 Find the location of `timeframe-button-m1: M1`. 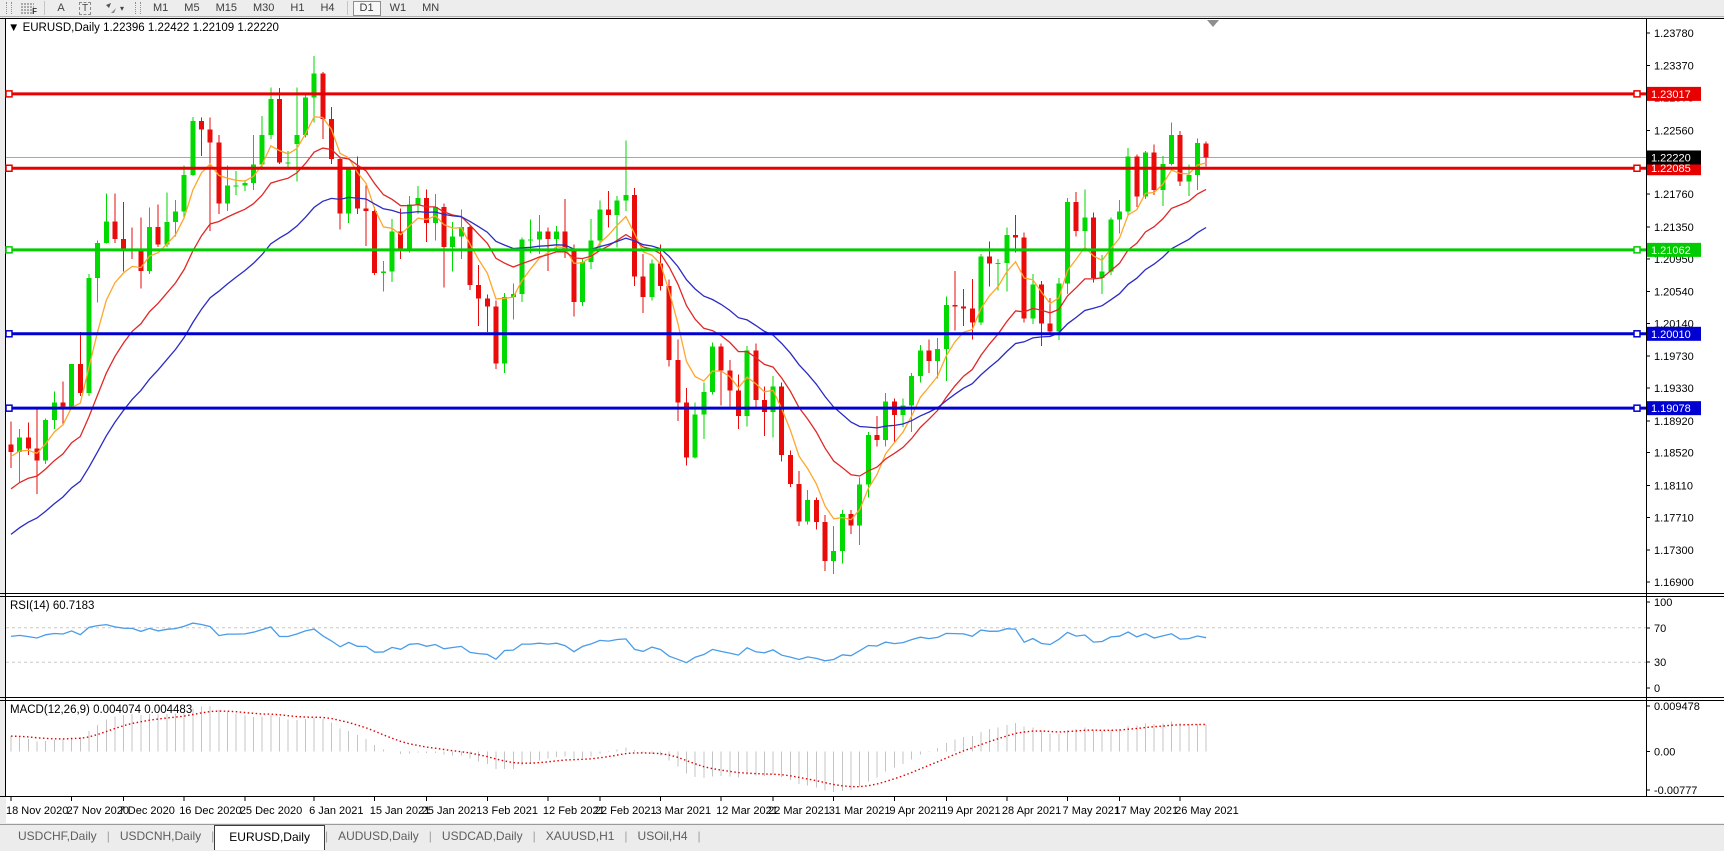

timeframe-button-m1: M1 is located at coordinates (160, 8).